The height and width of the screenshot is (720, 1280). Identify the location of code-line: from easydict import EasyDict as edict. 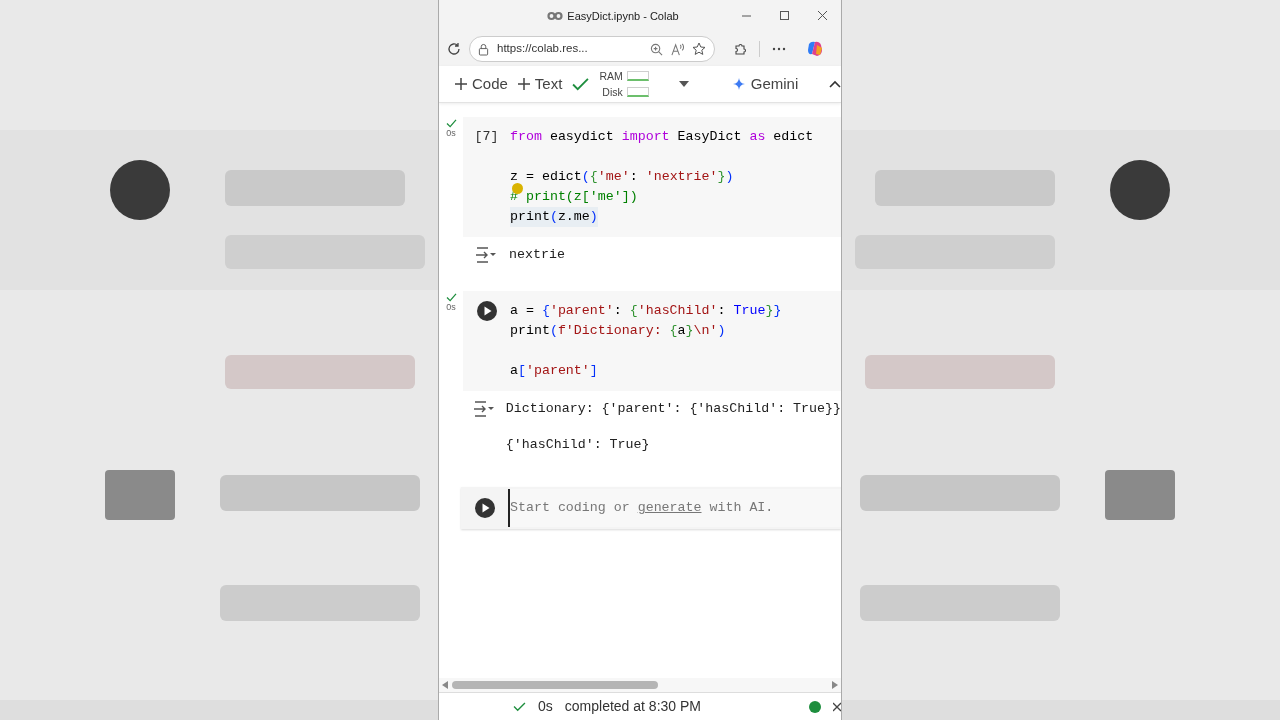
(662, 137).